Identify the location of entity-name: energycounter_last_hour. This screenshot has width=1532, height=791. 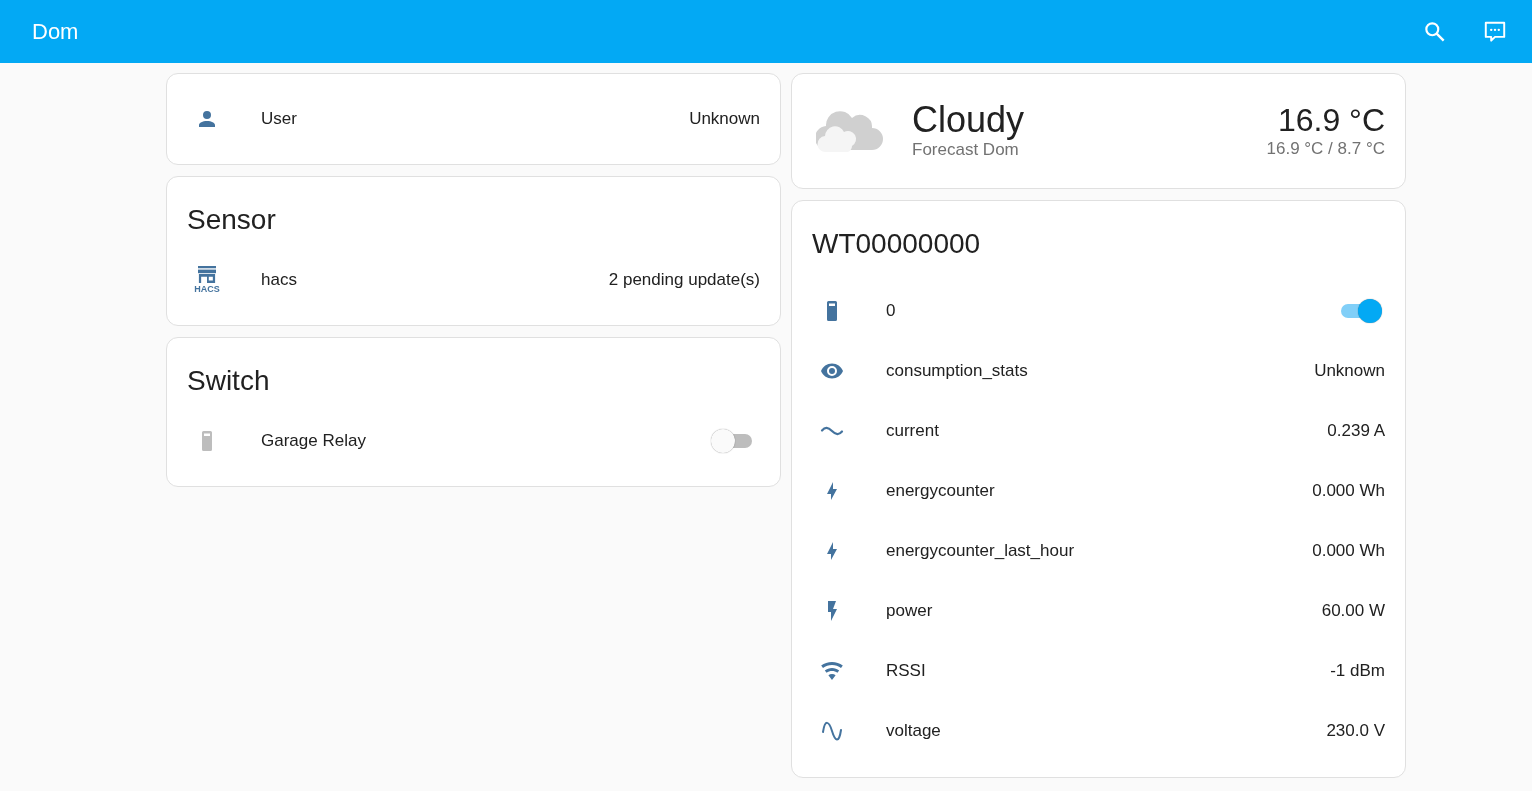
(1099, 551).